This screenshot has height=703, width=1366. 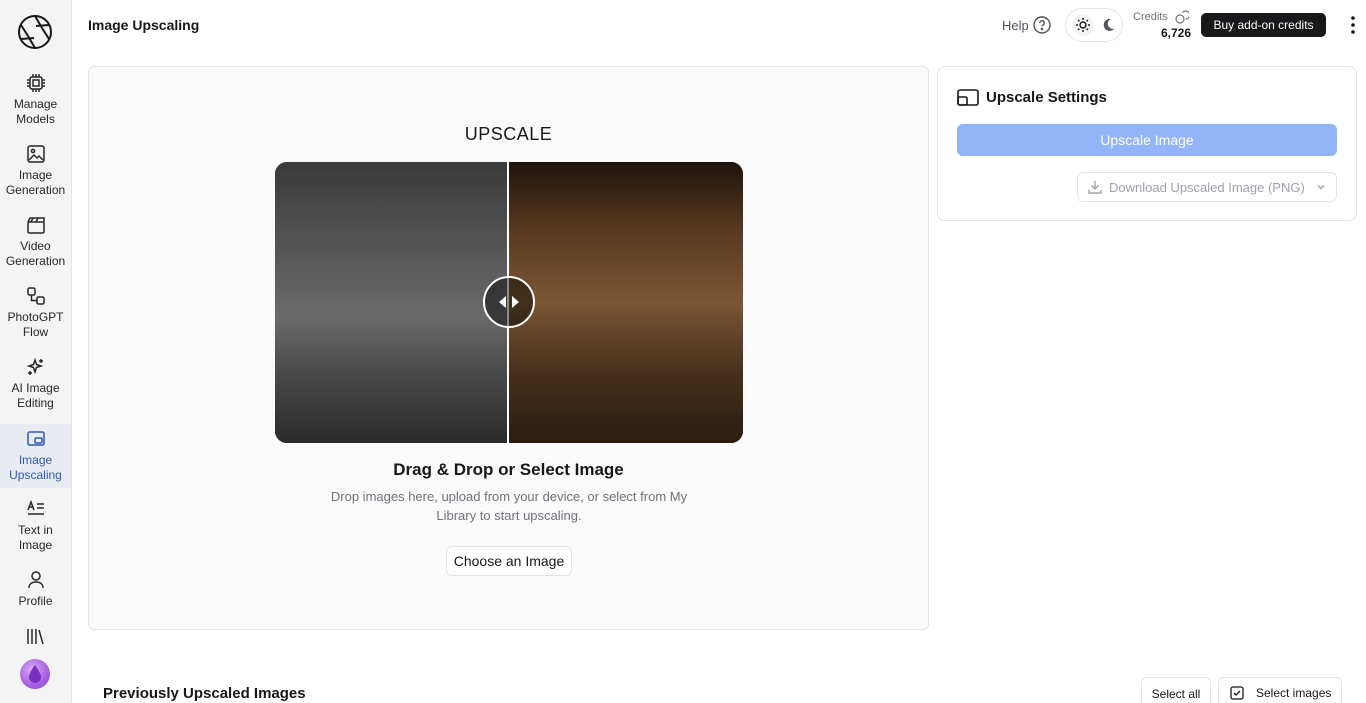 I want to click on sidebar-item-text-in-image: Text in Image, so click(x=35, y=528).